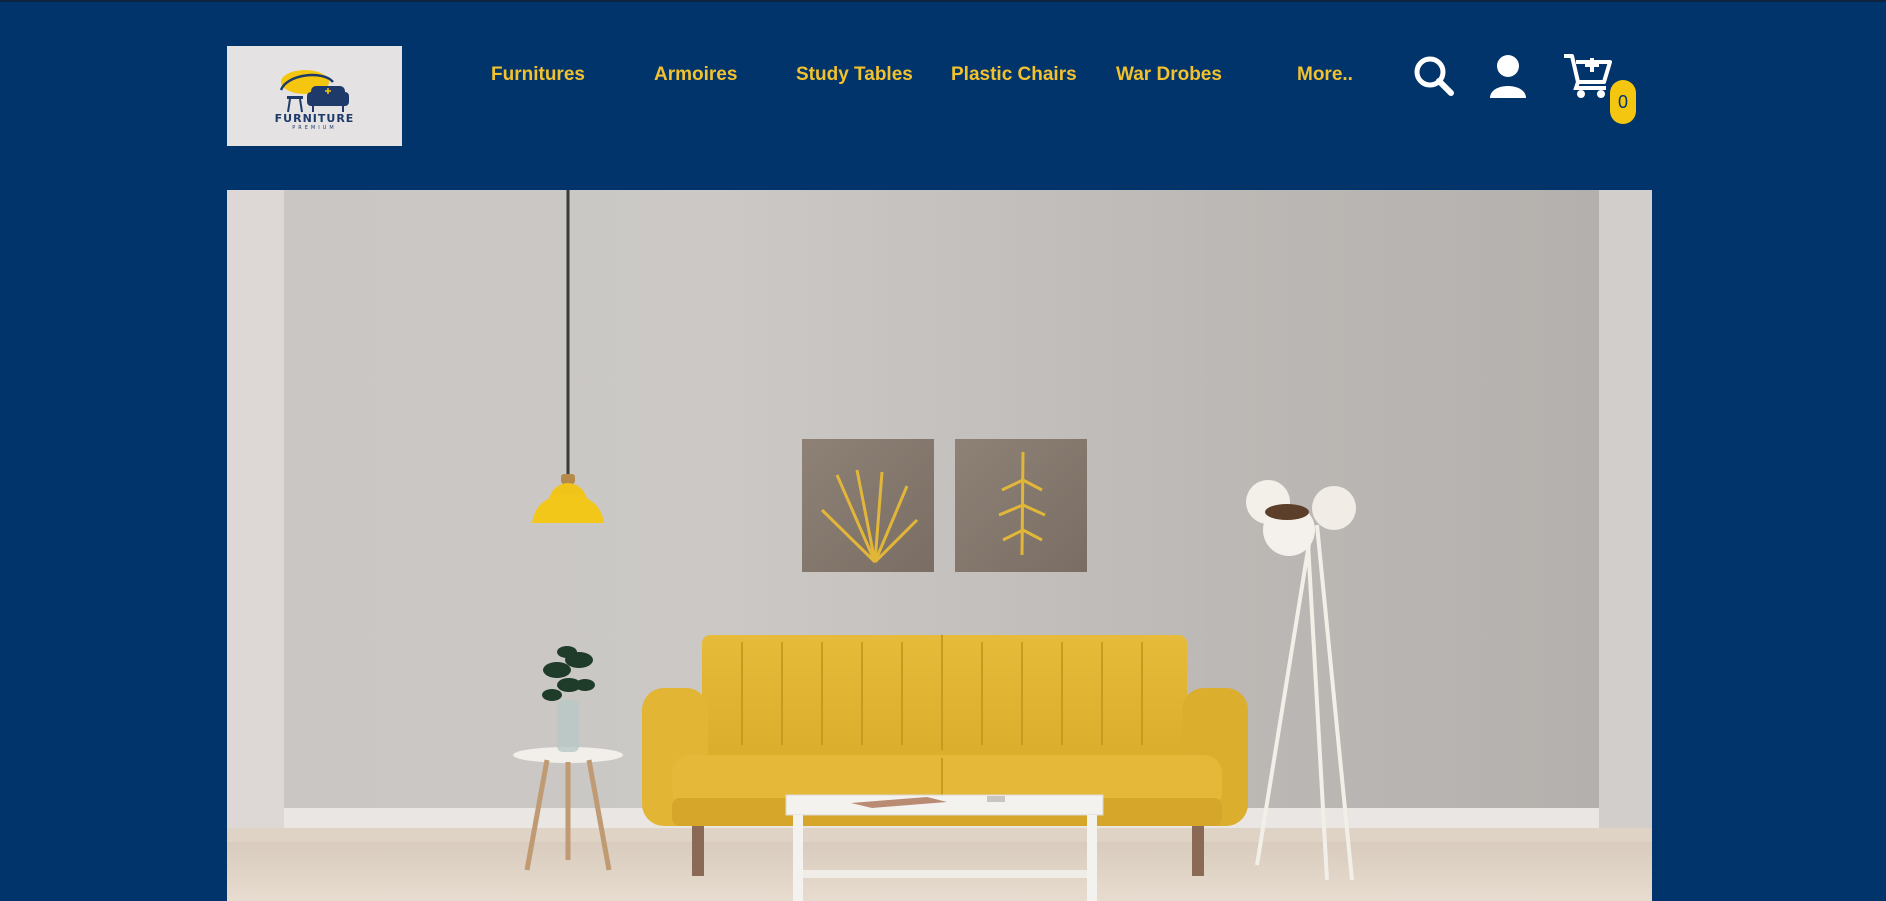 The image size is (1886, 901). Describe the element at coordinates (1169, 75) in the screenshot. I see `nav-war-drobes: War Drobes` at that location.